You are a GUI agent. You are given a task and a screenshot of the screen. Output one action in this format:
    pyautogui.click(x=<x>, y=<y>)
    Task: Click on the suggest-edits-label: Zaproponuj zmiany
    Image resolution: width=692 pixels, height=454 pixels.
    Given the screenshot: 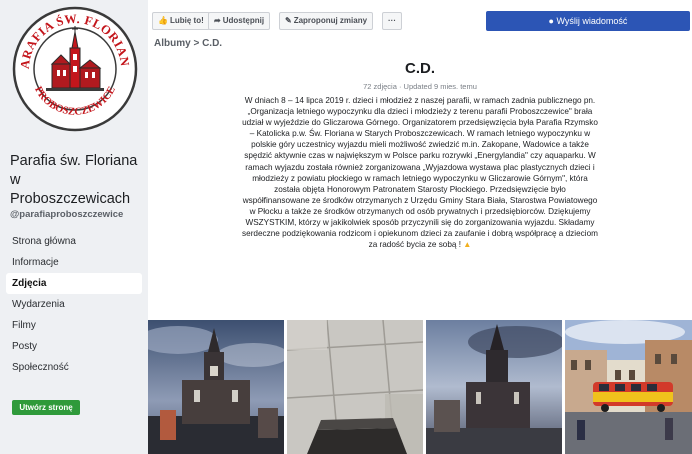 What is the action you would take?
    pyautogui.click(x=330, y=20)
    